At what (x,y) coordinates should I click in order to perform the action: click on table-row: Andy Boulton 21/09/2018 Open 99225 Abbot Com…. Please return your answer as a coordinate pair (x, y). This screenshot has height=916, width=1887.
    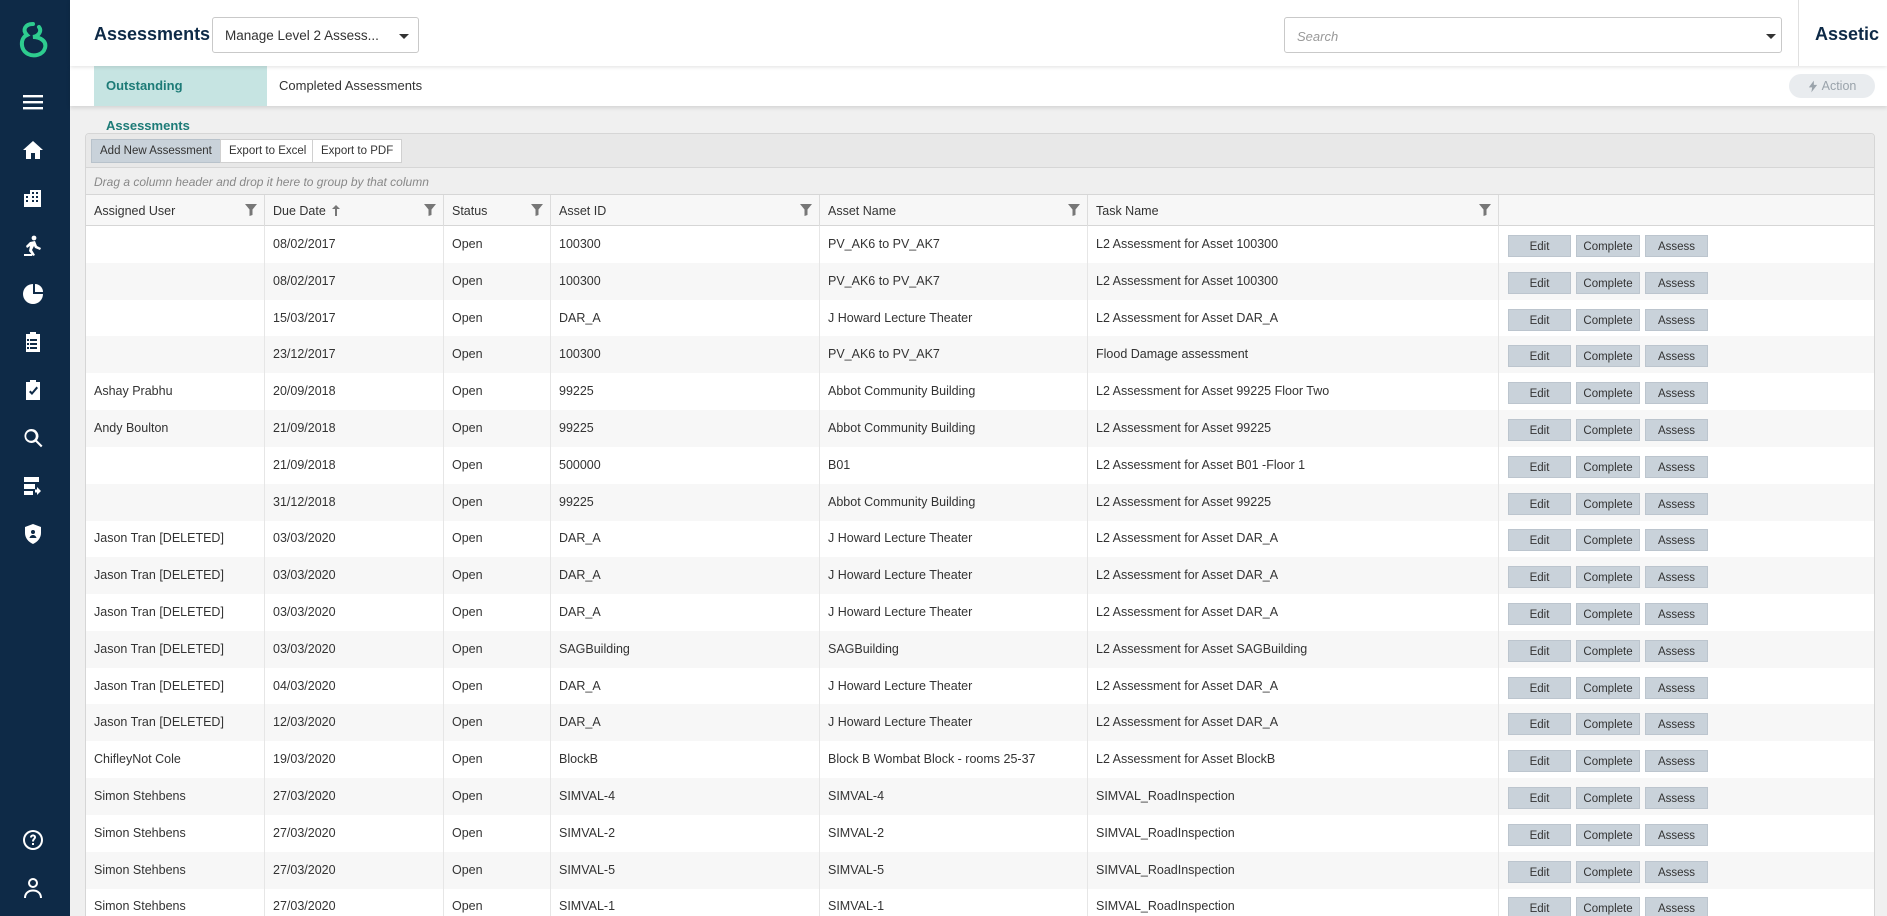
    Looking at the image, I should click on (980, 428).